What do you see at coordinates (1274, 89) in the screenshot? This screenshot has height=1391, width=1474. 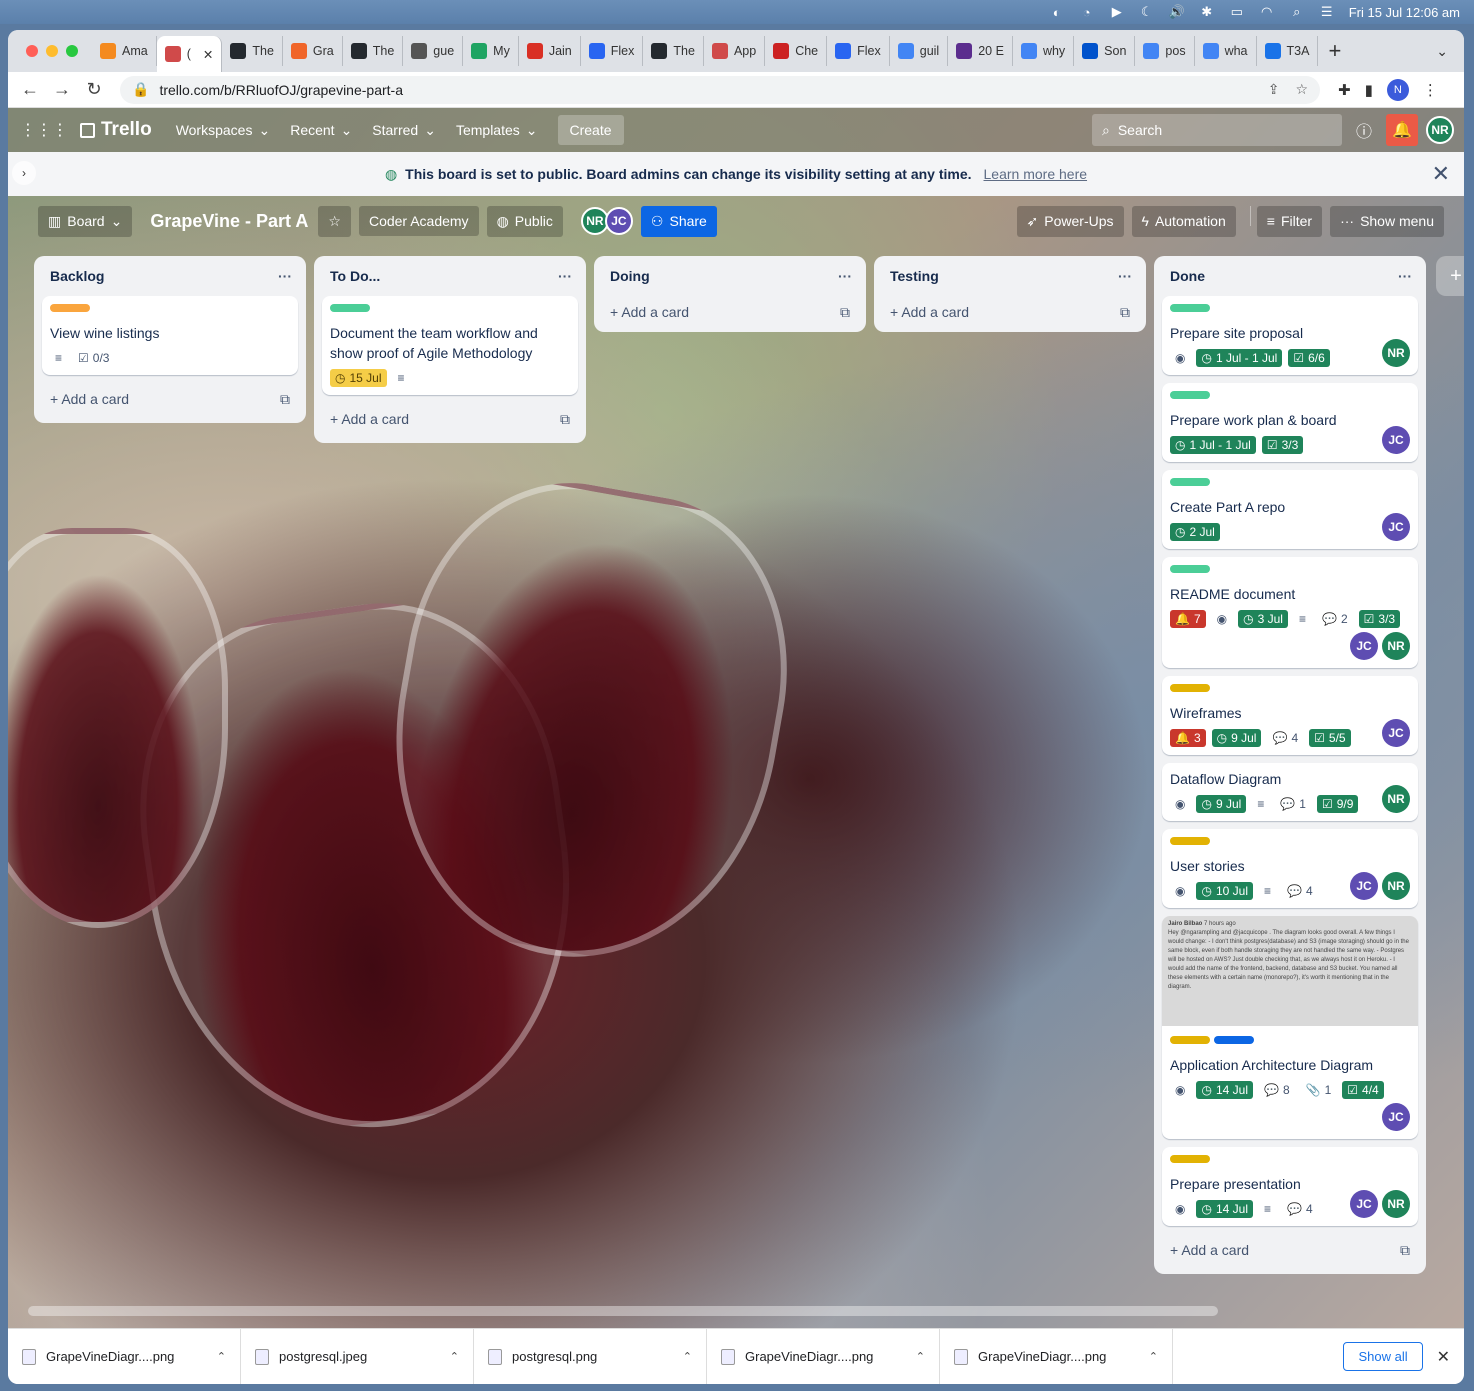 I see `share-page-icon: ⇪` at bounding box center [1274, 89].